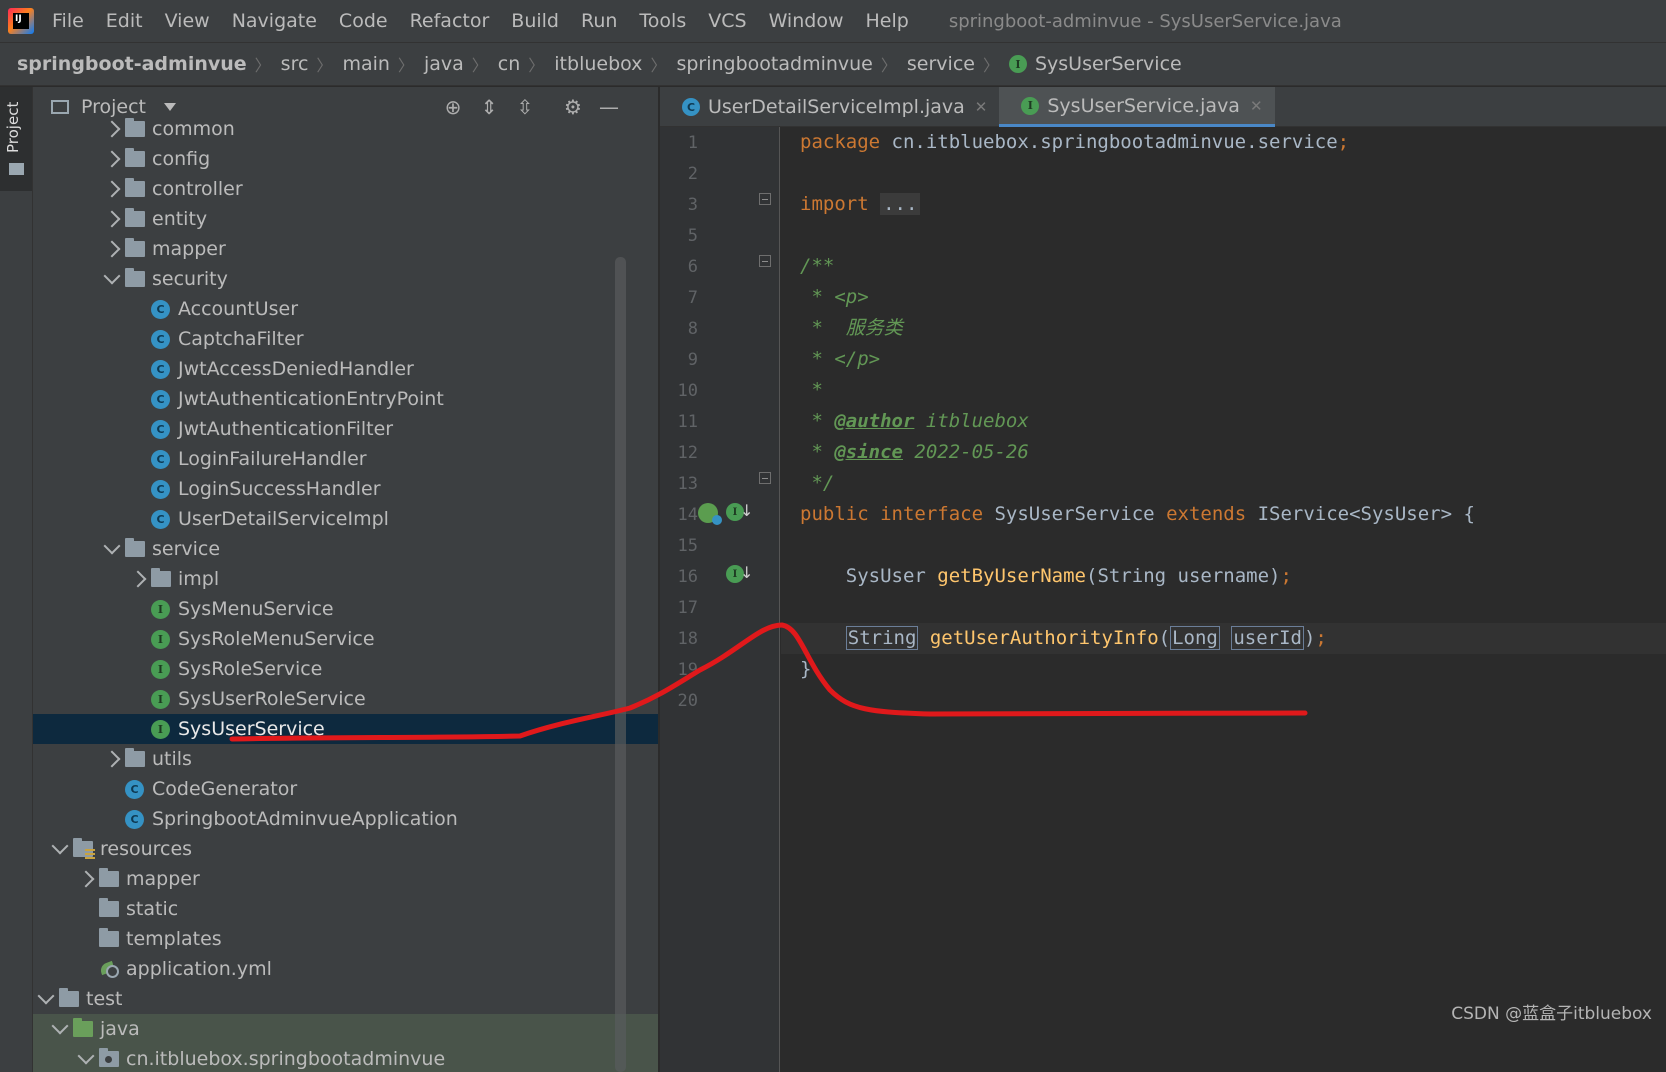  Describe the element at coordinates (345, 129) in the screenshot. I see `tree-item-common: common` at that location.